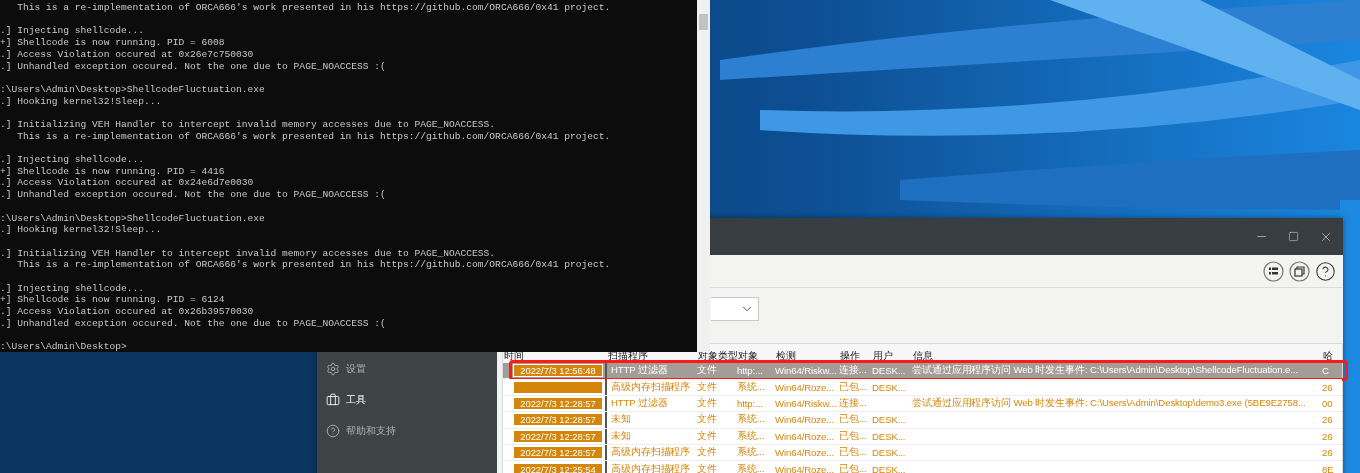 This screenshot has width=1360, height=473. Describe the element at coordinates (1328, 468) in the screenshot. I see `table-cell-text: 8E` at that location.